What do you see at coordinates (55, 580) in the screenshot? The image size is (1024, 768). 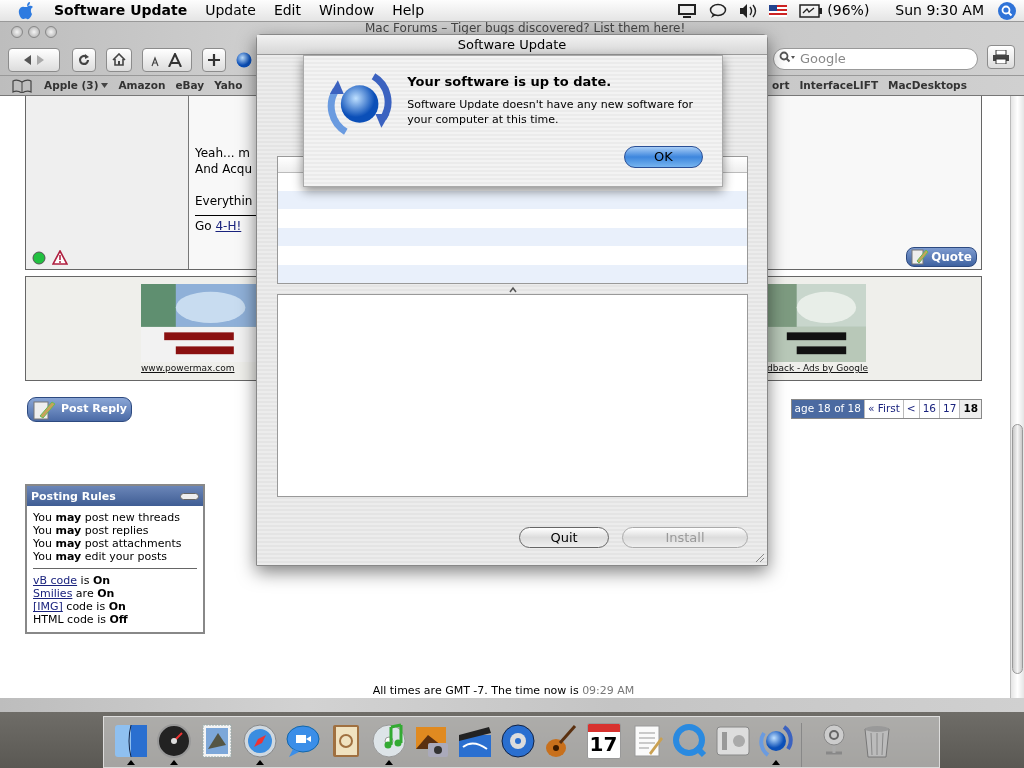 I see `rule-link: vB code` at bounding box center [55, 580].